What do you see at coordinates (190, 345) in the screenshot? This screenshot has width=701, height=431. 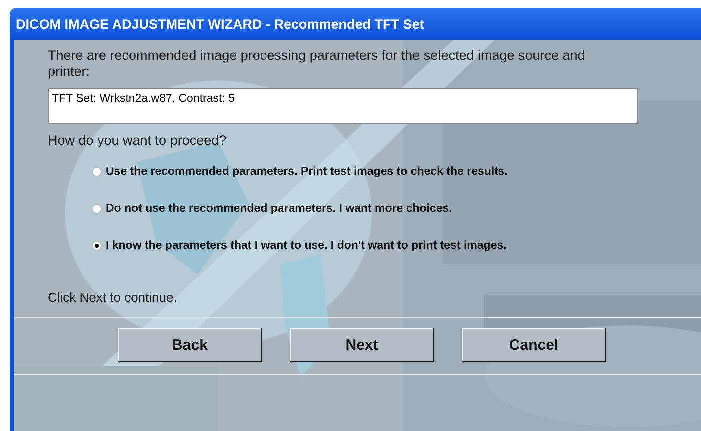 I see `wizard-button: Back` at bounding box center [190, 345].